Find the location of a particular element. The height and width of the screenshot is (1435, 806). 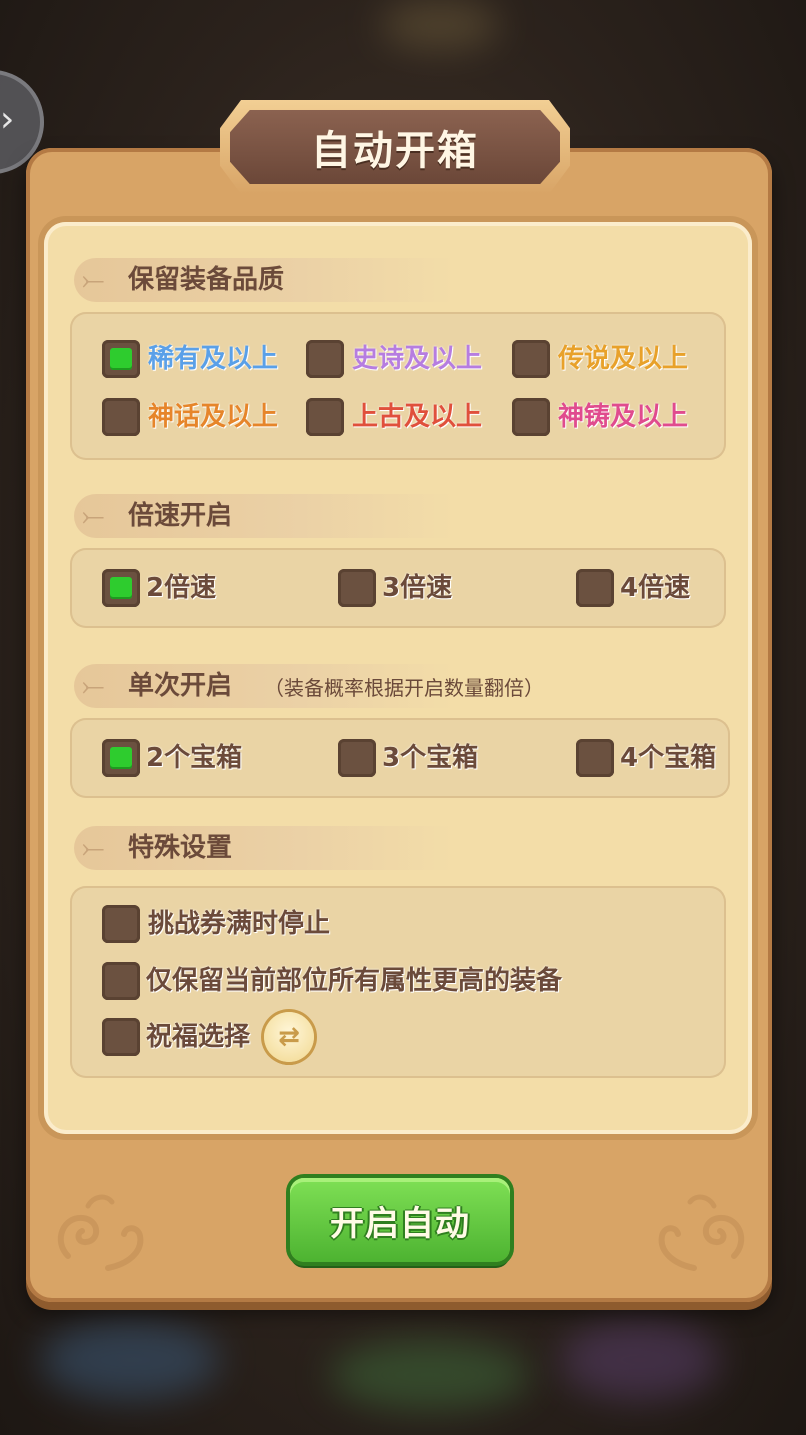

special-option-keep-better: 仅保留当前部位所有属性更高的装备 is located at coordinates (332, 981).